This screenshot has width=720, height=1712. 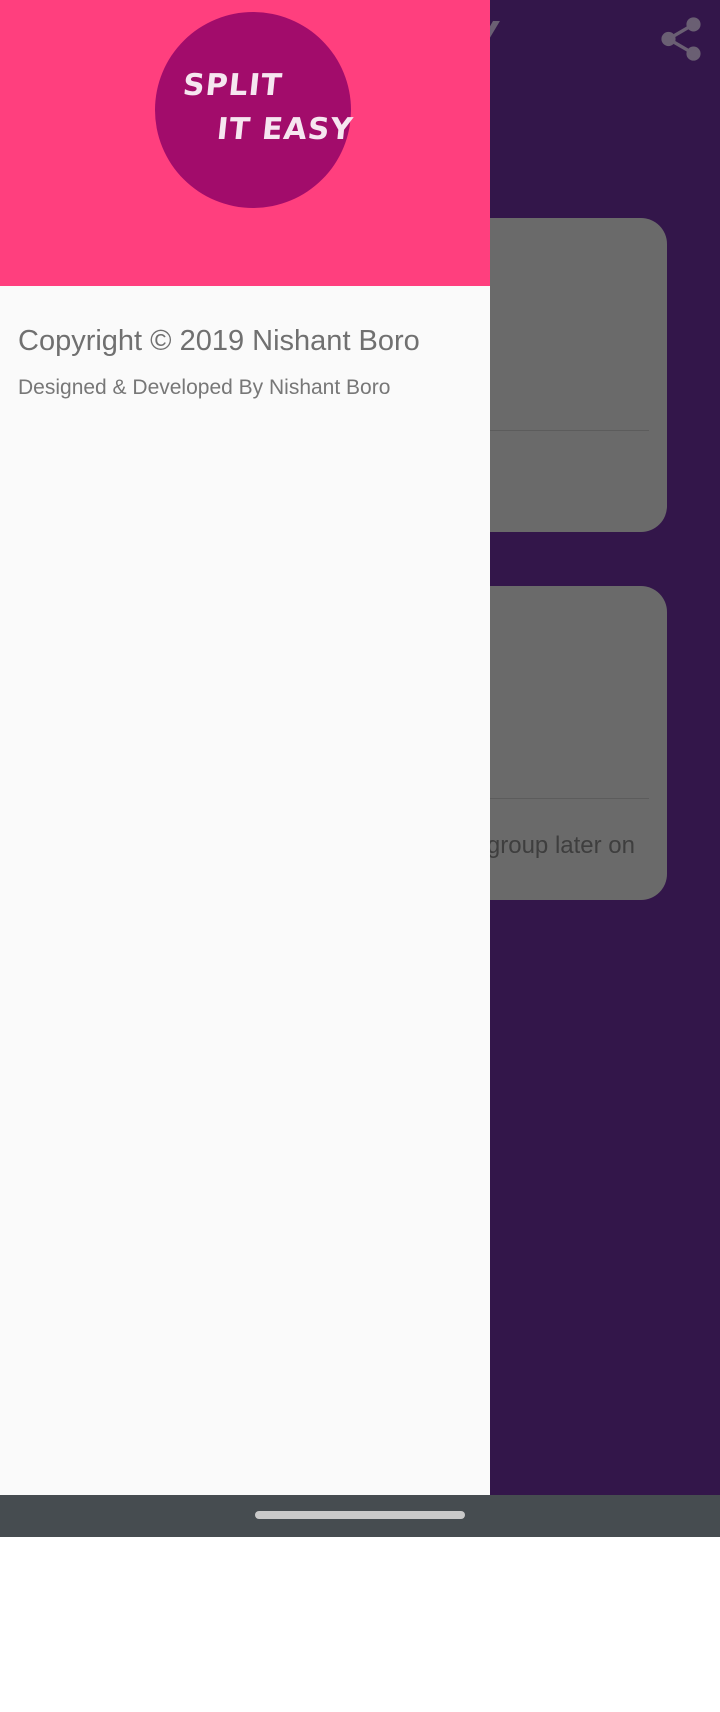 What do you see at coordinates (560, 845) in the screenshot?
I see `card-text: group later on` at bounding box center [560, 845].